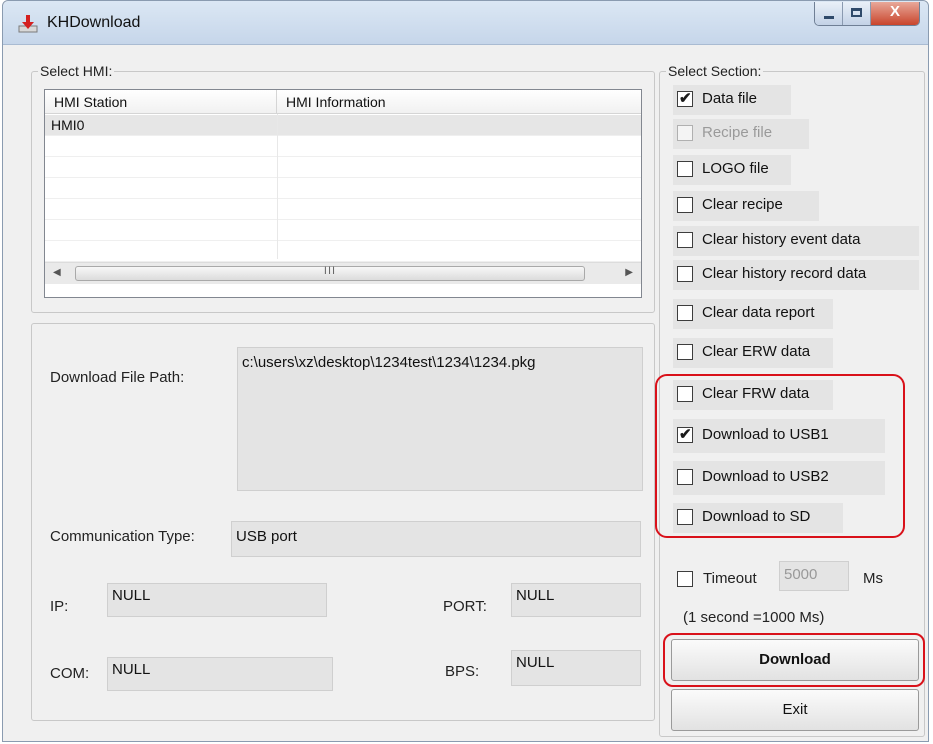 This screenshot has width=933, height=744. What do you see at coordinates (781, 239) in the screenshot?
I see `checkbox-label: Clear history event data` at bounding box center [781, 239].